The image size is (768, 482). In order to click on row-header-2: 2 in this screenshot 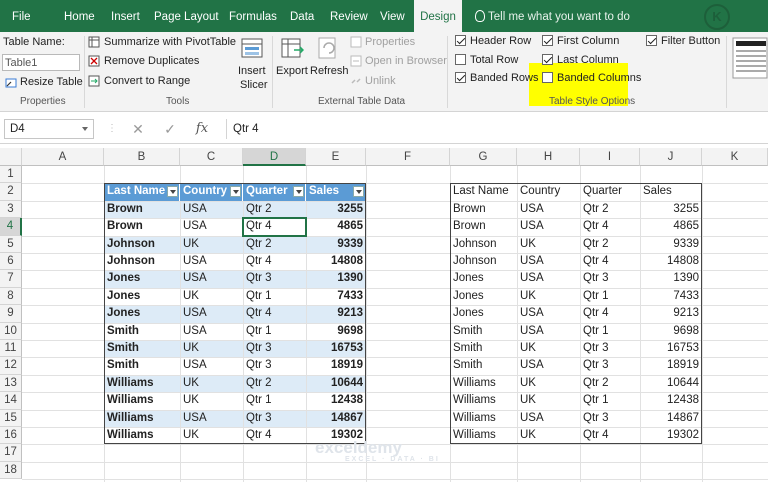, I will do `click(11, 192)`.